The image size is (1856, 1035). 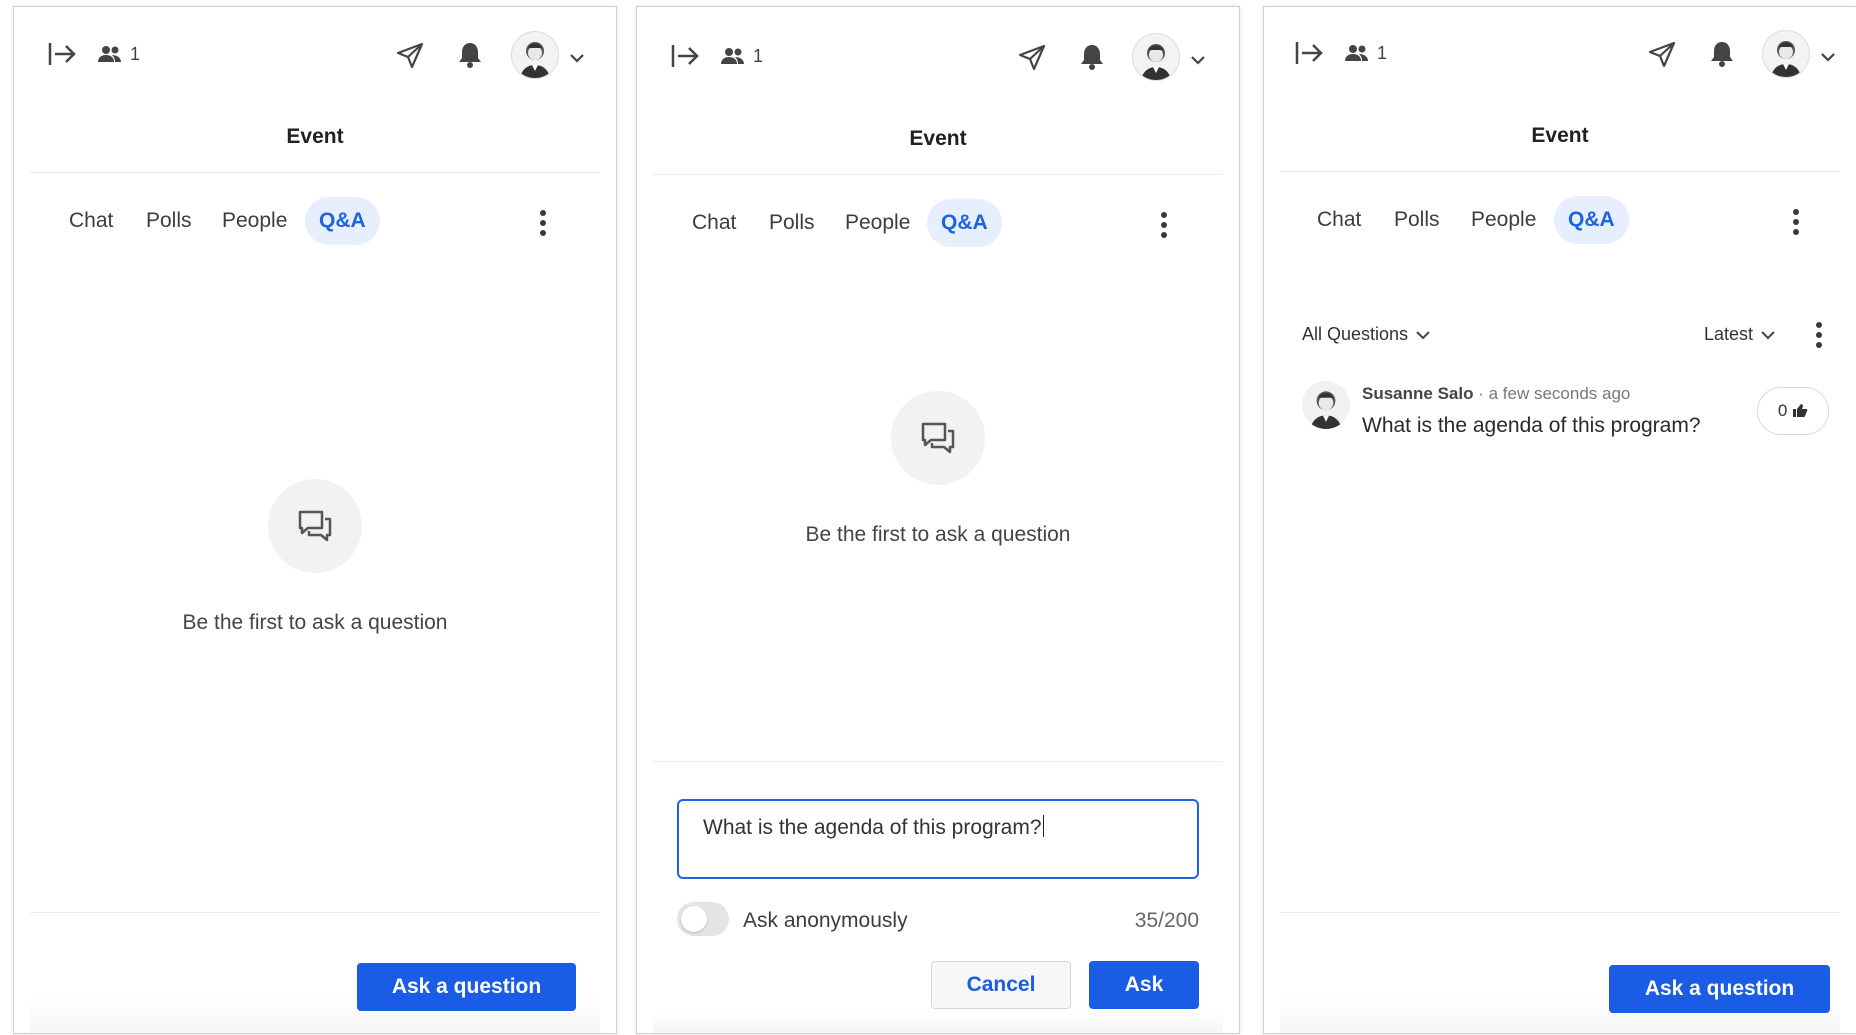 I want to click on anonymous-toggle, so click(x=703, y=919).